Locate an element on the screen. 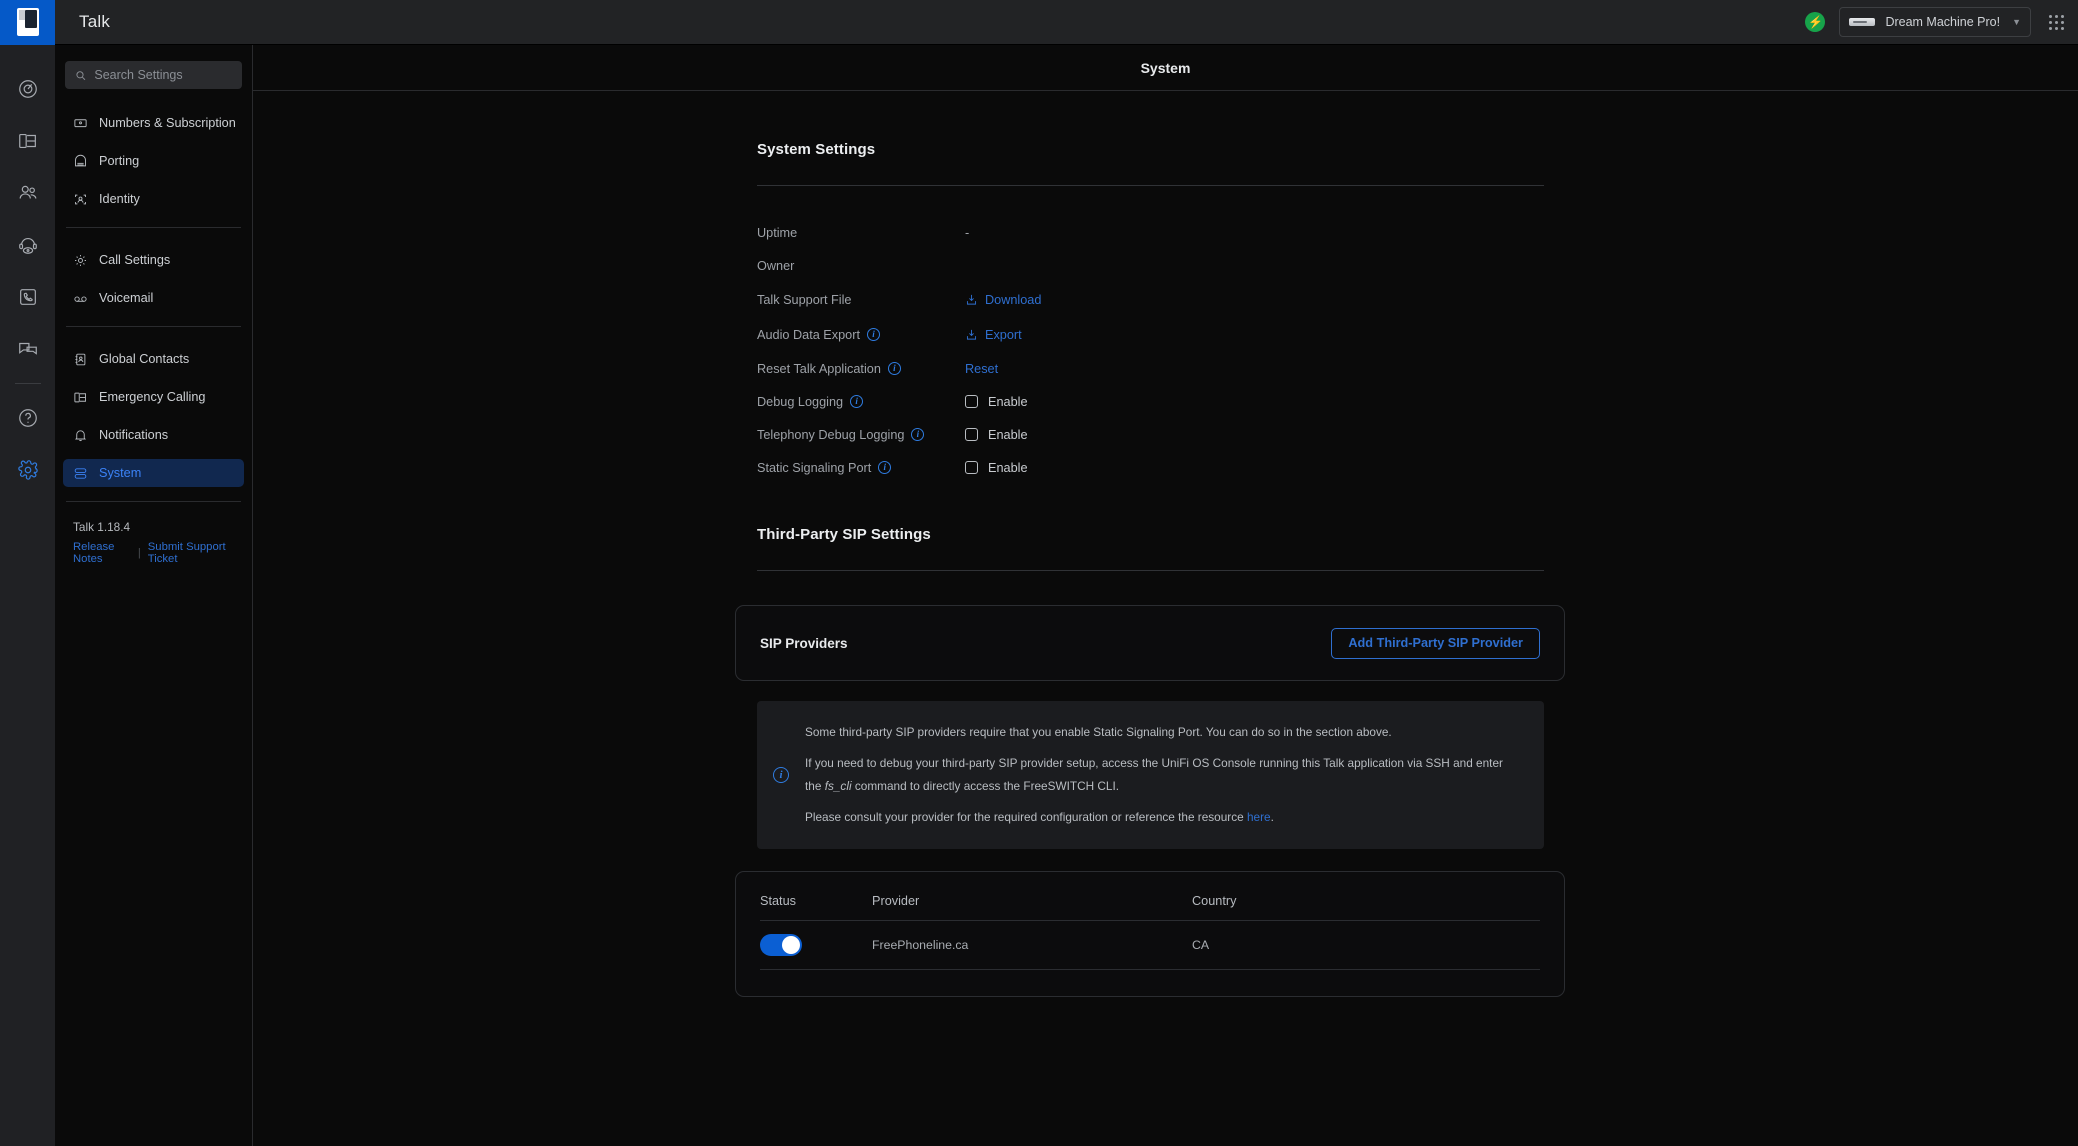 The height and width of the screenshot is (1146, 2078). sidebar-item-porting: Porting is located at coordinates (153, 161).